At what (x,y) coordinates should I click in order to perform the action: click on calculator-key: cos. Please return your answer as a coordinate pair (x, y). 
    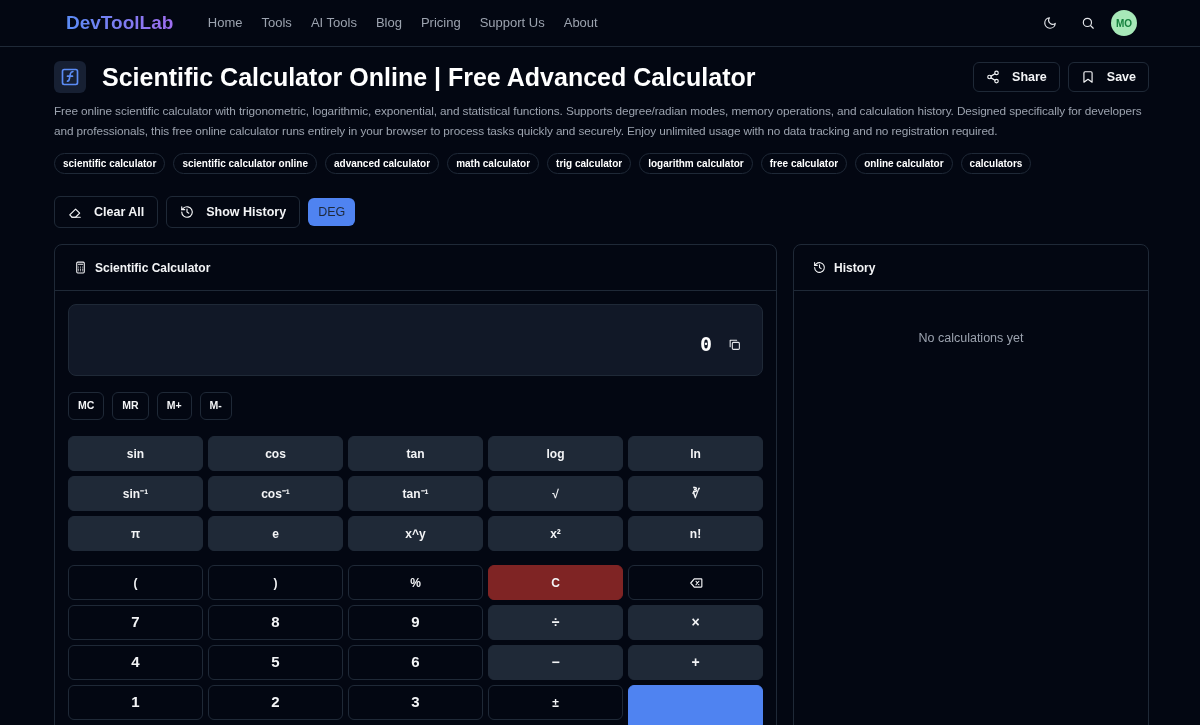
    Looking at the image, I should click on (275, 453).